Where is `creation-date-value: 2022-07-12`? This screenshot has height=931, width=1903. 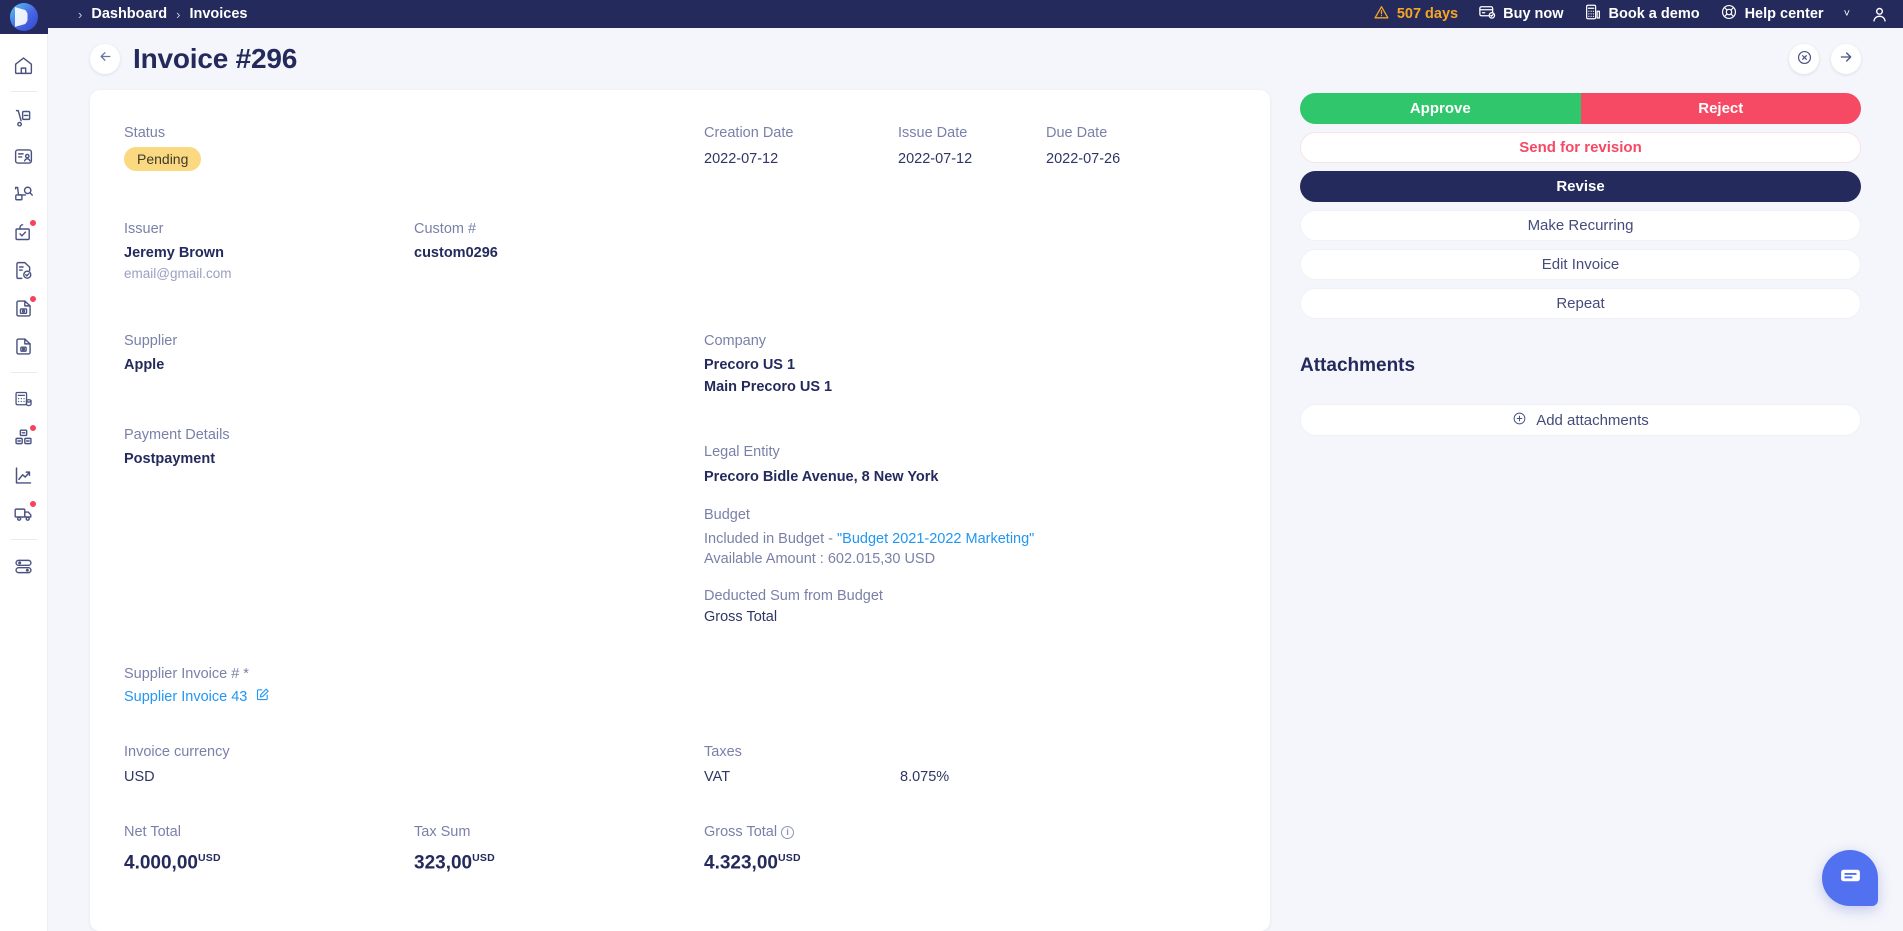 creation-date-value: 2022-07-12 is located at coordinates (741, 159).